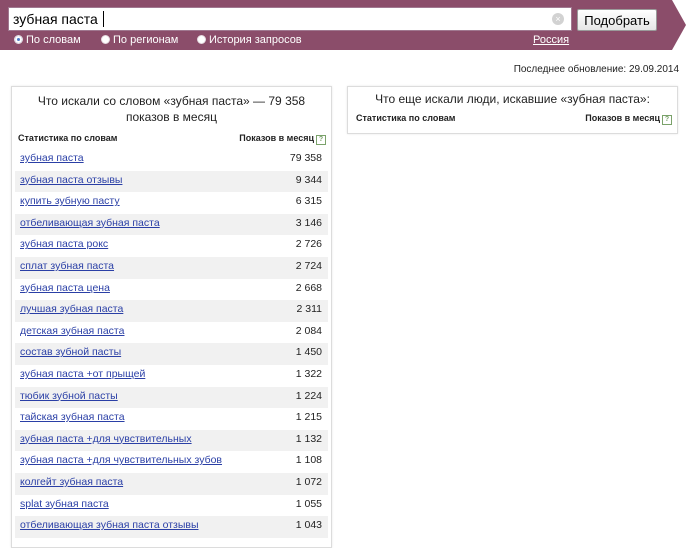  What do you see at coordinates (308, 265) in the screenshot?
I see `shows-count: 2 724` at bounding box center [308, 265].